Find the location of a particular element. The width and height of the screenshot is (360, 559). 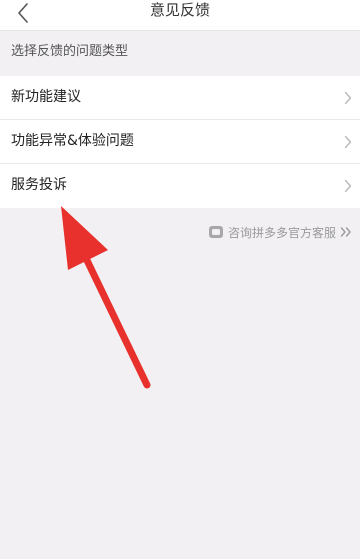

section-header: 选择反馈的问题类型 is located at coordinates (70, 51).